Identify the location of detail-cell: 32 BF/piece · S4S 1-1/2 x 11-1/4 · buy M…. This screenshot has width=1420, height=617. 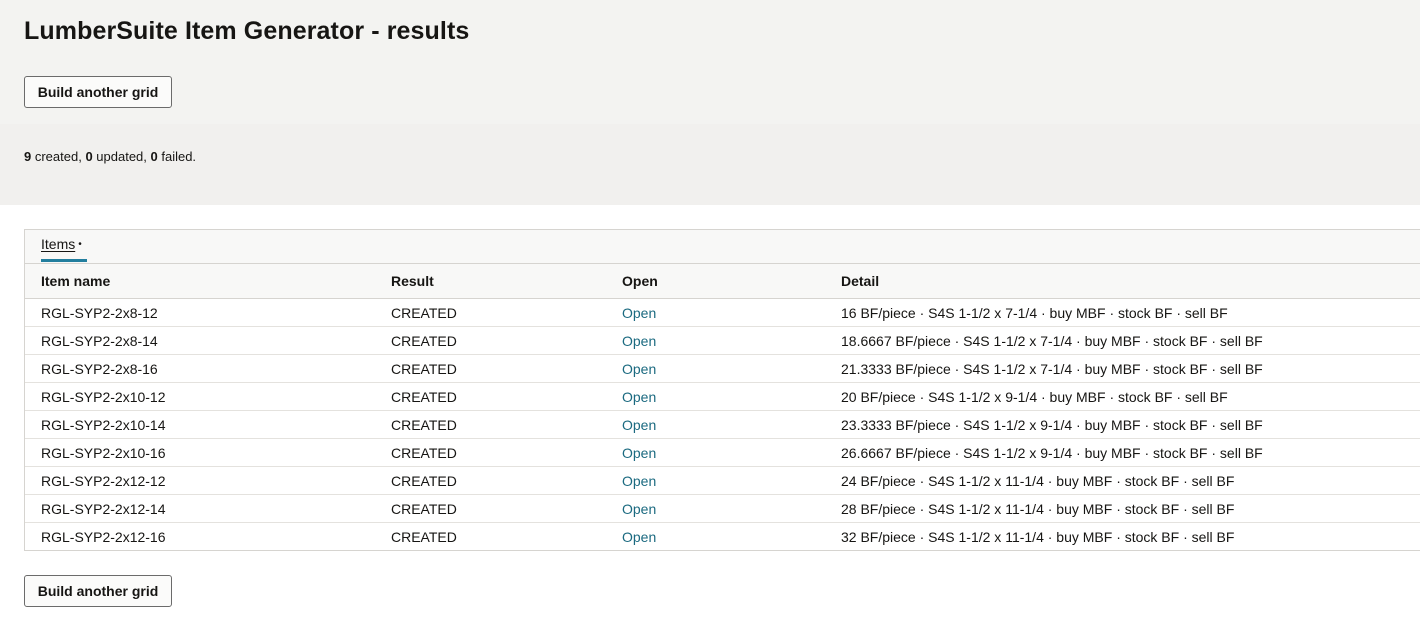
(1038, 536).